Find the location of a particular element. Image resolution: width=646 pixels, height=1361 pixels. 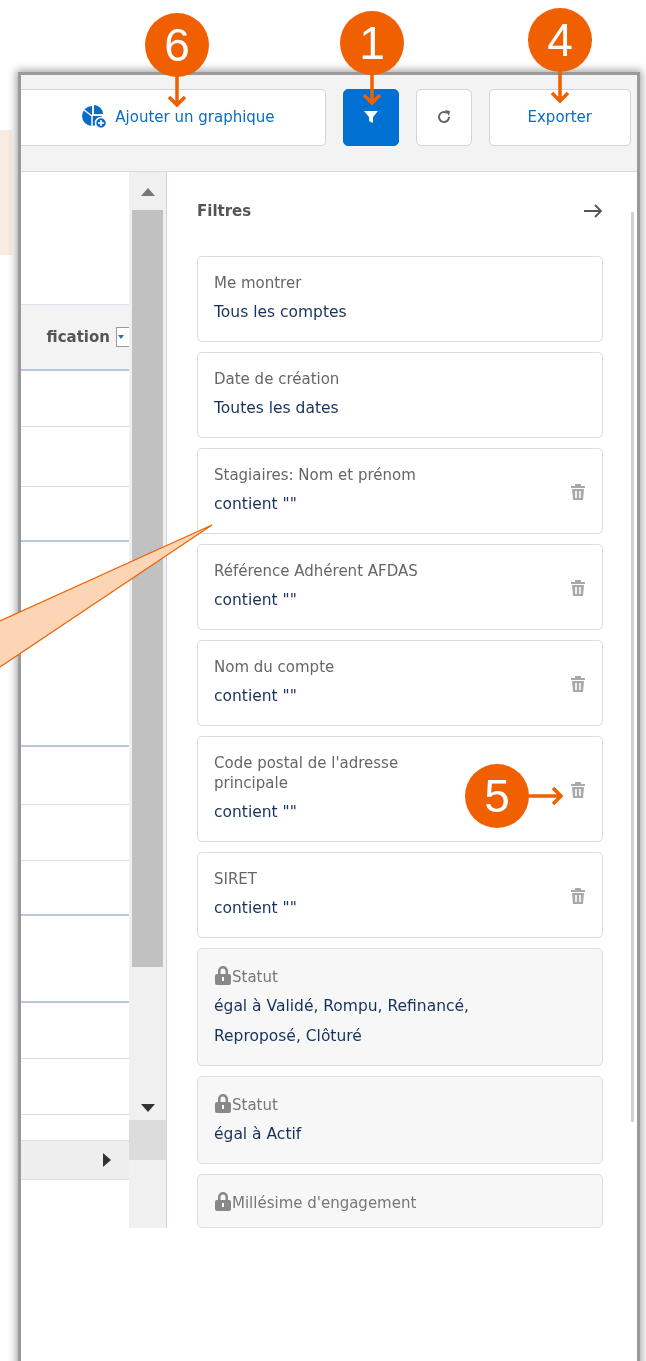

filter-card: Statut égal à Actif is located at coordinates (400, 1120).